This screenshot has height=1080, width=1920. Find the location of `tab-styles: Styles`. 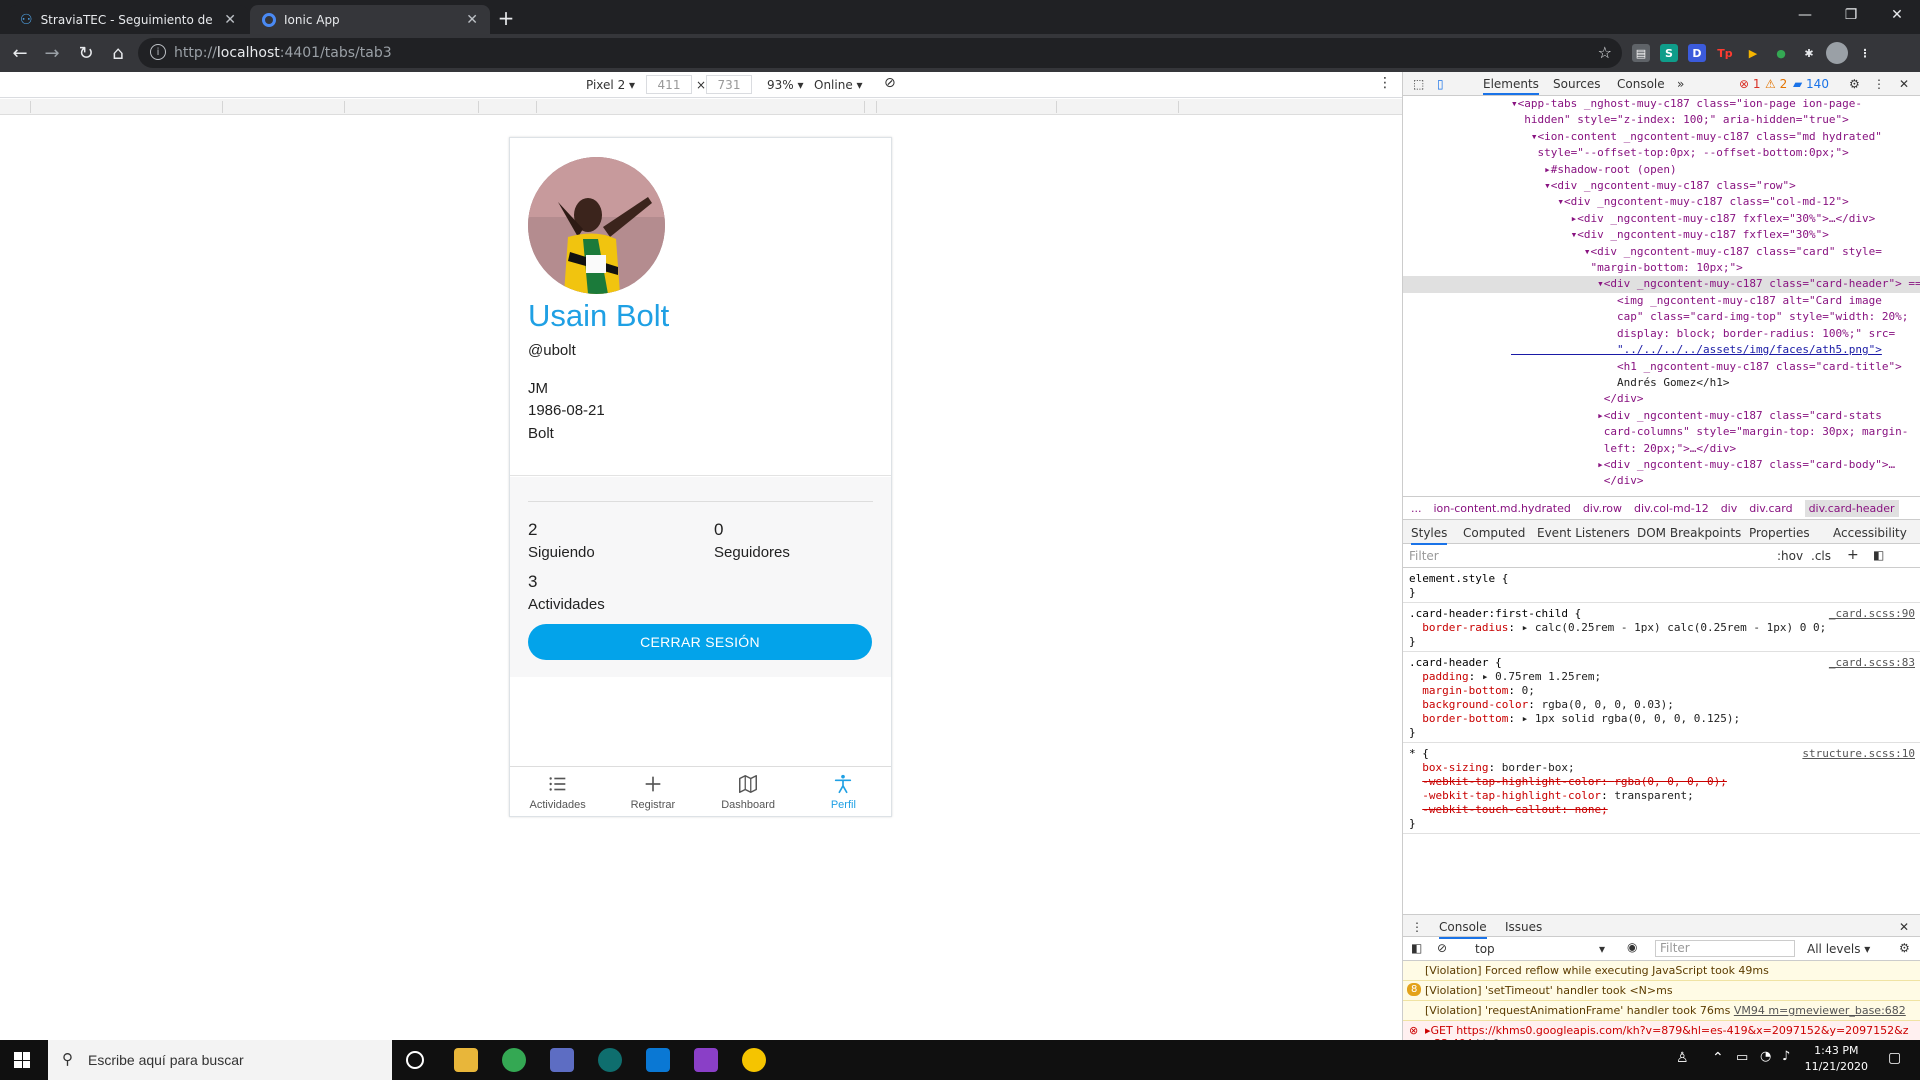

tab-styles: Styles is located at coordinates (1429, 535).